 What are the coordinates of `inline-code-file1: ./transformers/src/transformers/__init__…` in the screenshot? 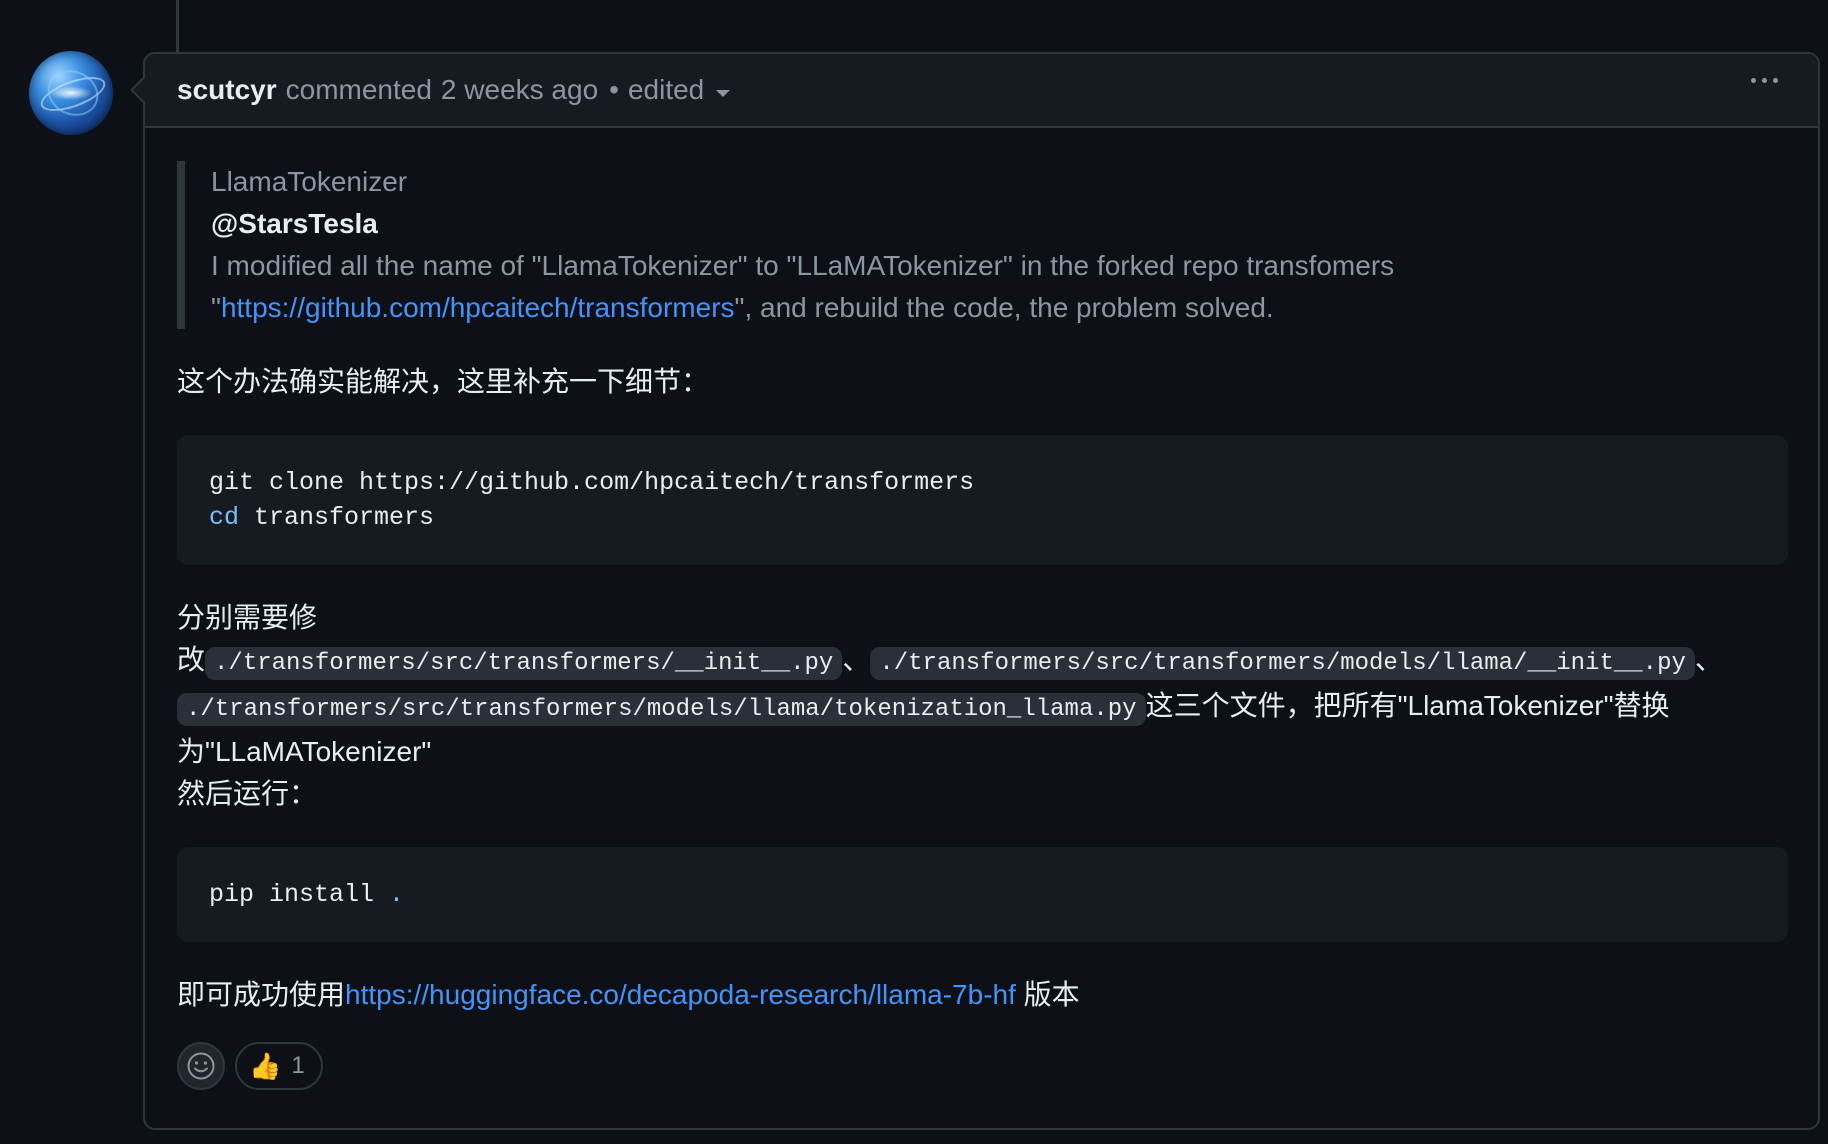 It's located at (524, 663).